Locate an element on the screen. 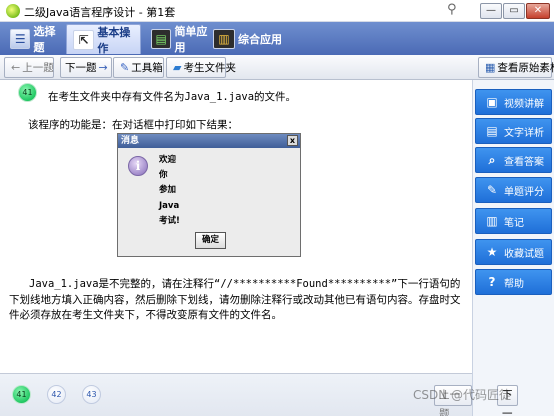 The height and width of the screenshot is (416, 554). dialog-line: 考试! is located at coordinates (169, 220).